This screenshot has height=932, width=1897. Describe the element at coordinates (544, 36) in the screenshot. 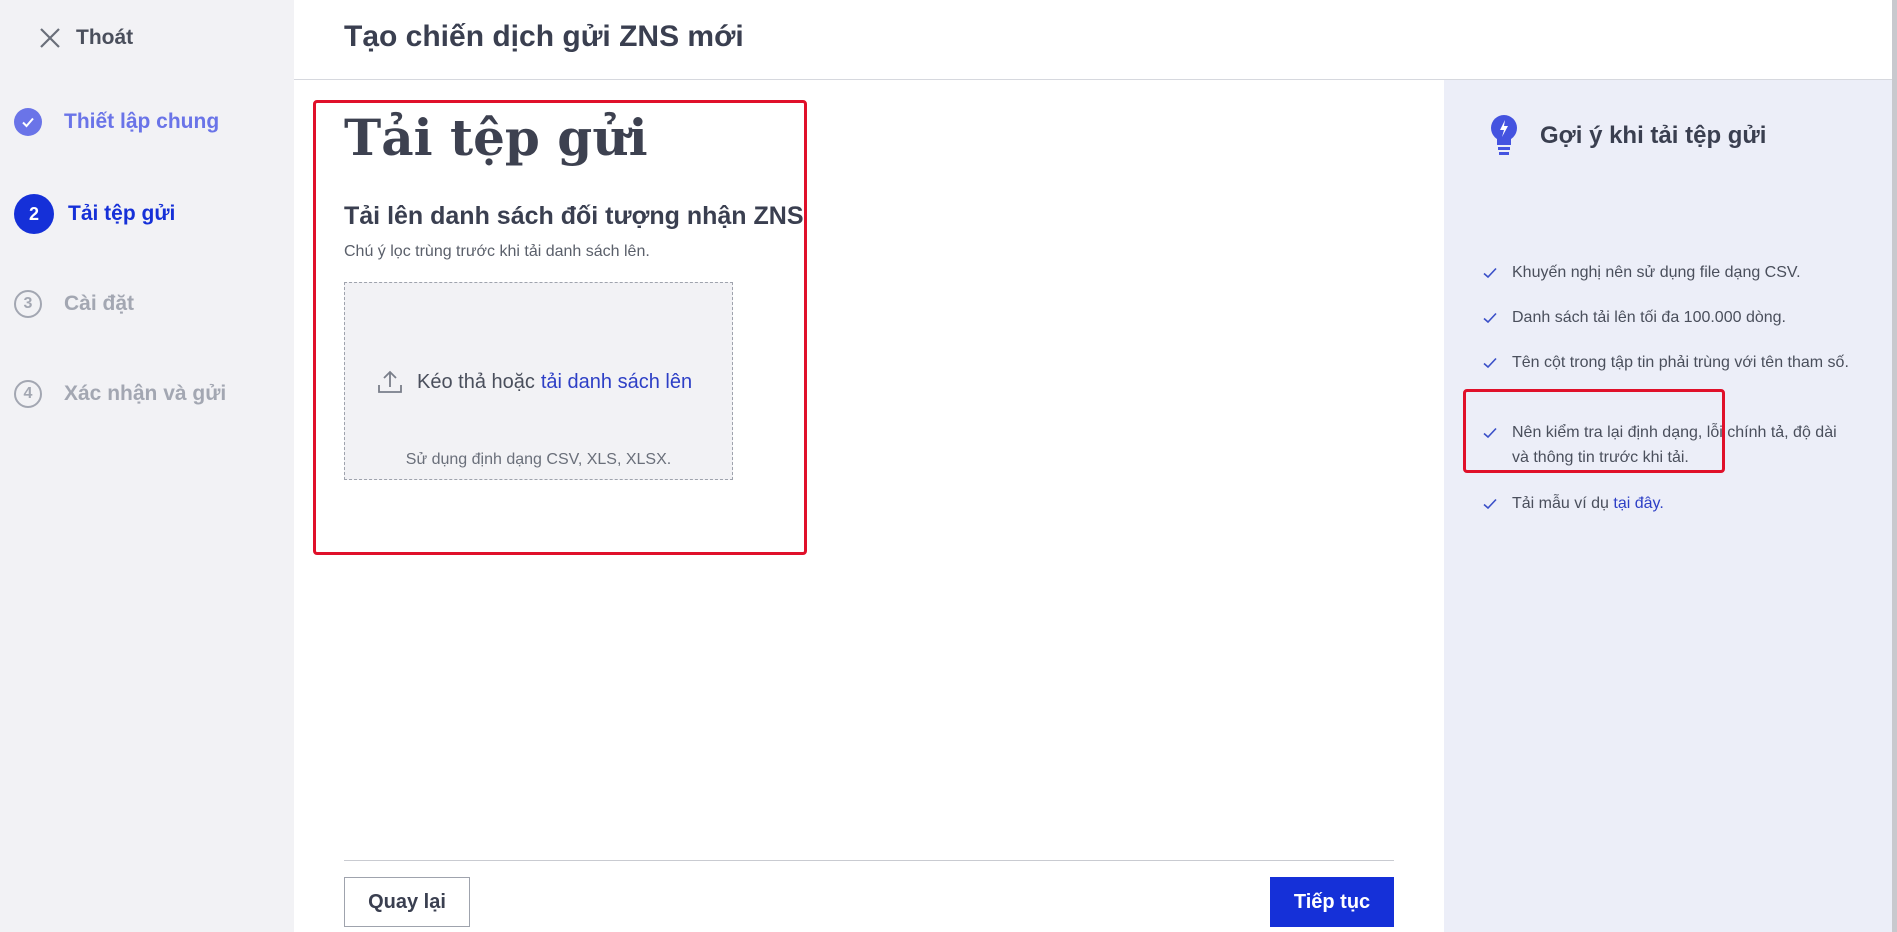

I see `page-title: Tạo chiến dịch gửi ZNS mới` at that location.